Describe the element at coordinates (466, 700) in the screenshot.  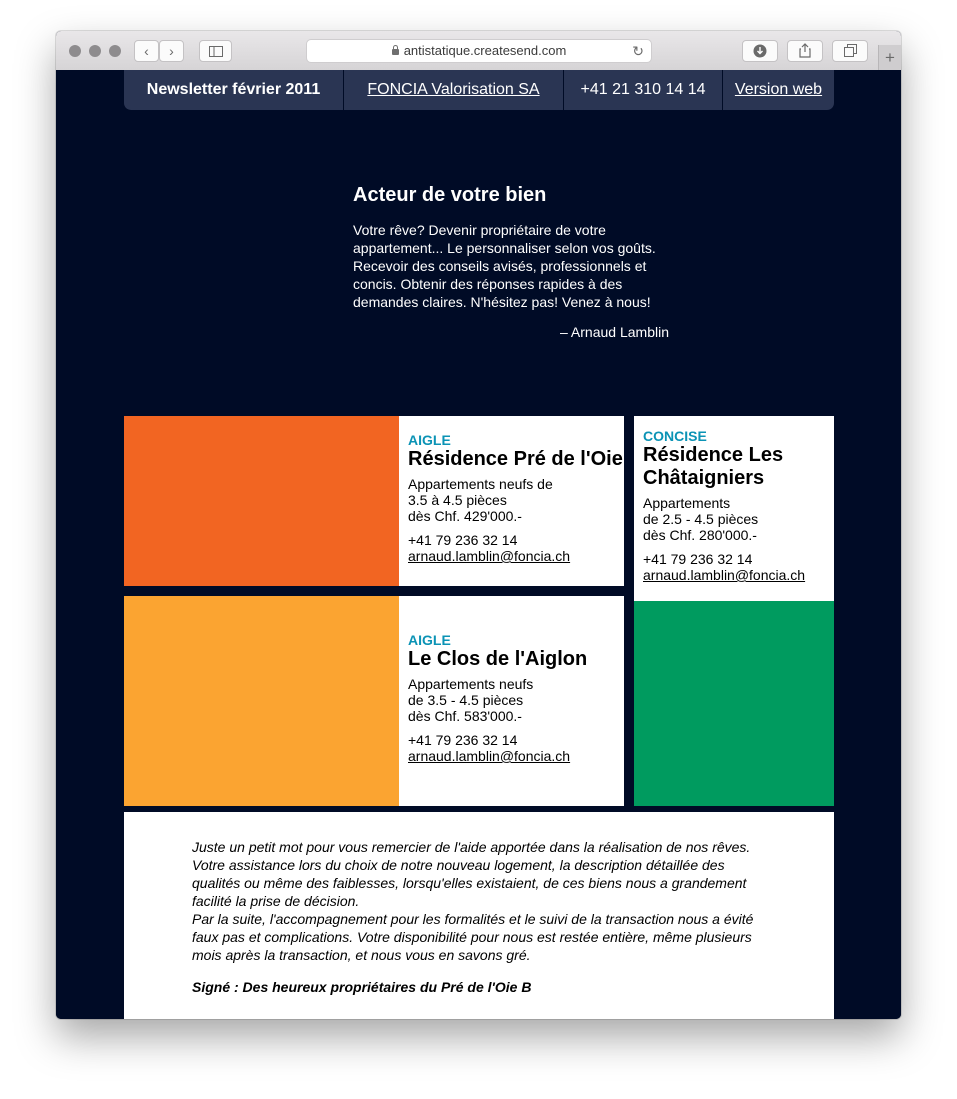
I see `listing-desc-line: de 3.5 - 4.5 pièces` at that location.